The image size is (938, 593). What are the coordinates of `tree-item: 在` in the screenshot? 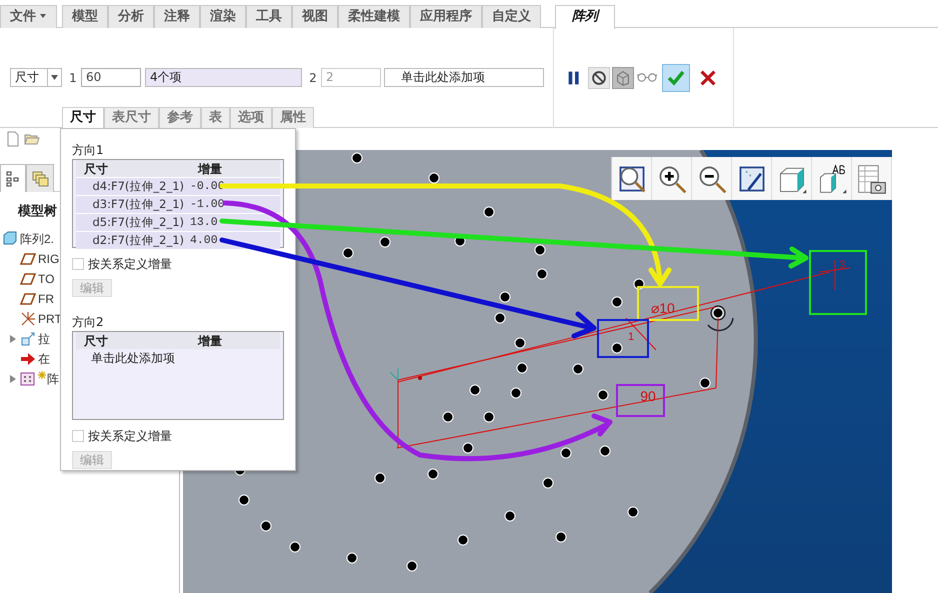 It's located at (44, 359).